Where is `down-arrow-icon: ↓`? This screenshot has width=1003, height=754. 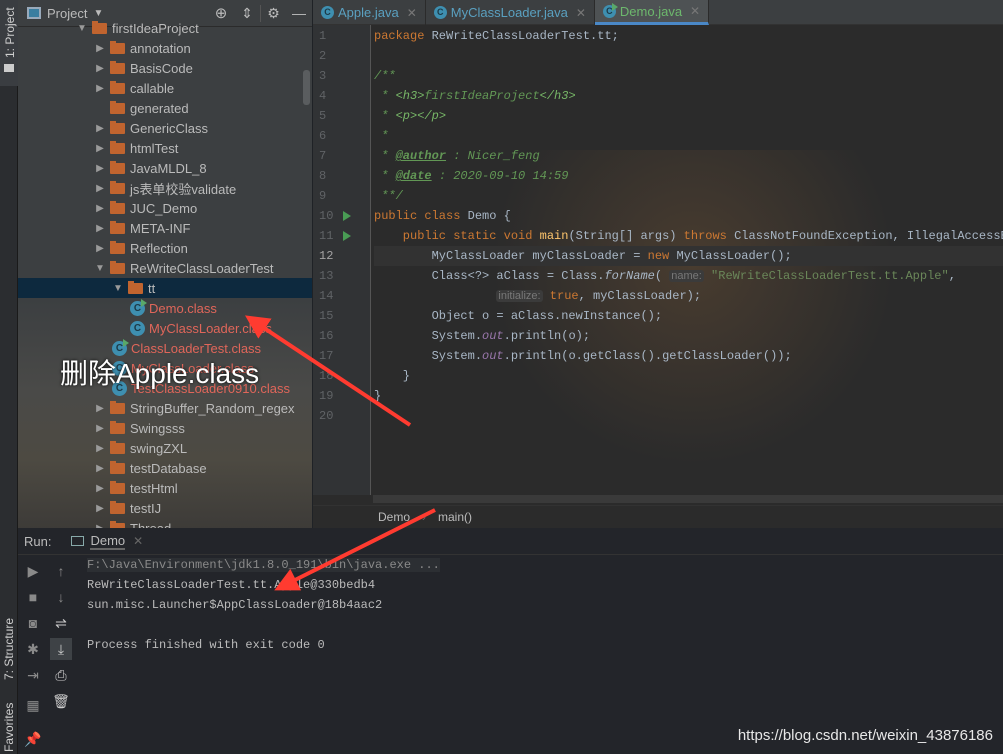 down-arrow-icon: ↓ is located at coordinates (61, 597).